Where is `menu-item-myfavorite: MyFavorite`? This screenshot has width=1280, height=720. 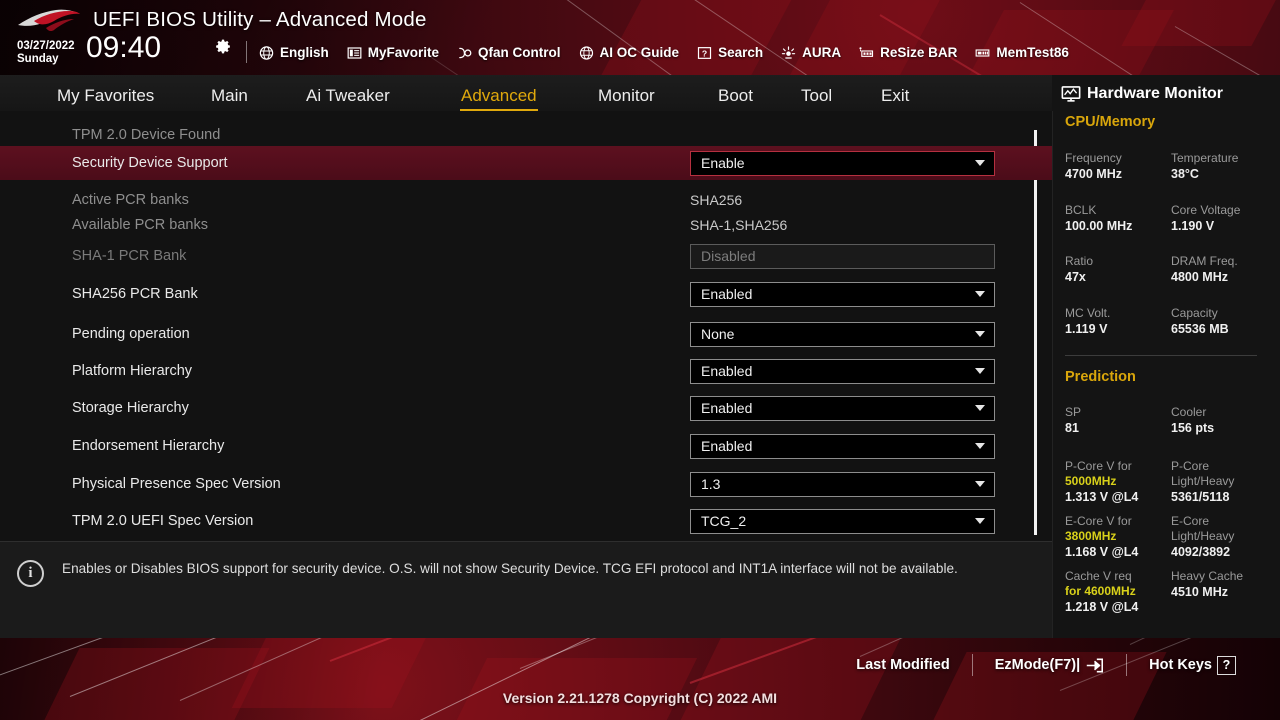 menu-item-myfavorite: MyFavorite is located at coordinates (392, 53).